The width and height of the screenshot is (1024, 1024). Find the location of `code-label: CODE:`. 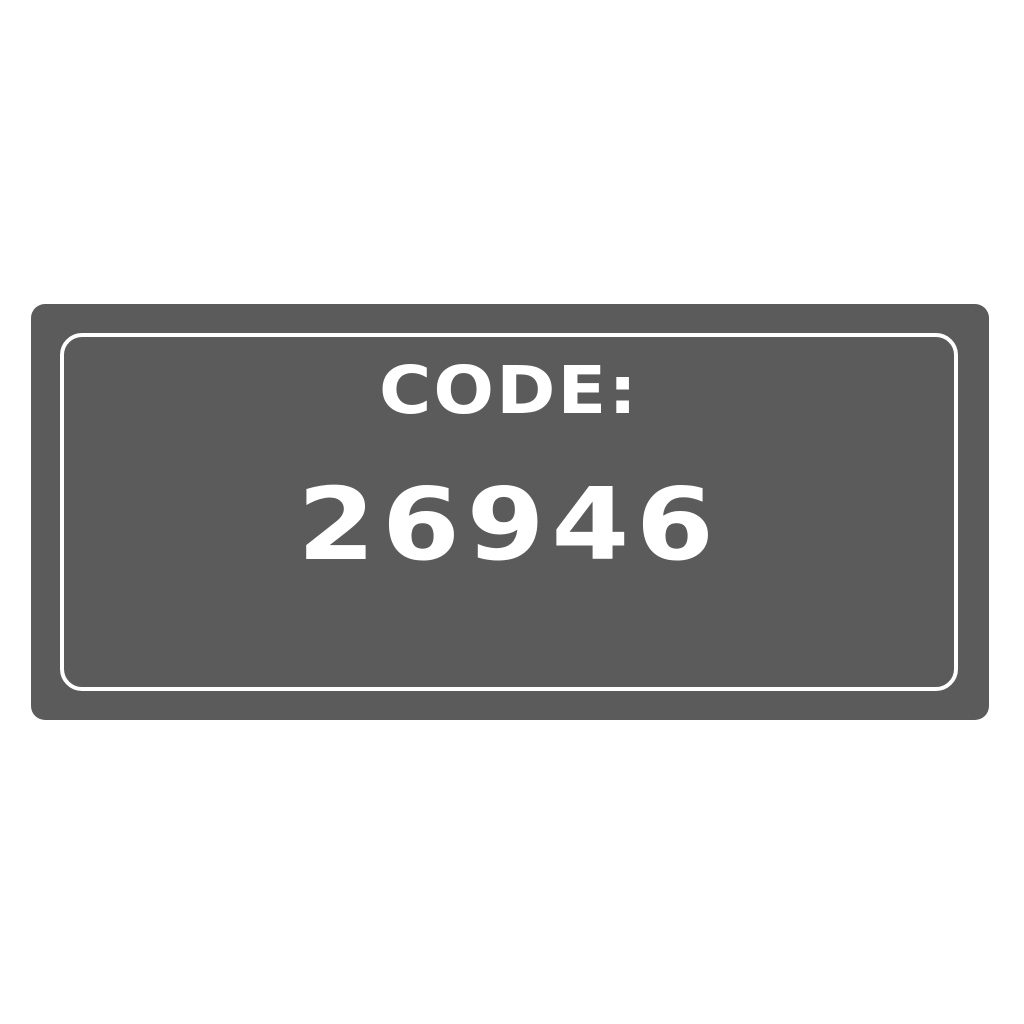

code-label: CODE: is located at coordinates (509, 390).